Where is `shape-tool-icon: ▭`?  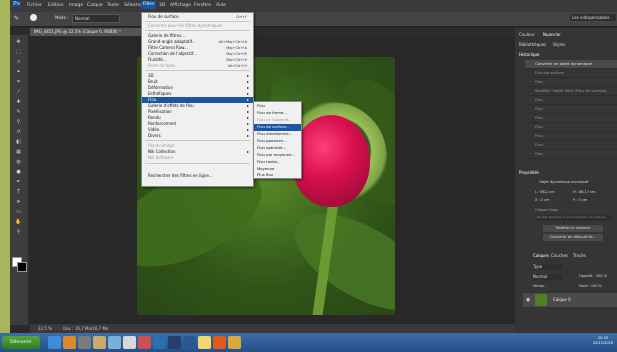 shape-tool-icon: ▭ is located at coordinates (18, 212).